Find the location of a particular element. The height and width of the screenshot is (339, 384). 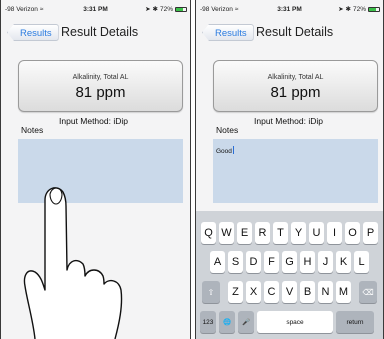

key-g: G is located at coordinates (289, 262).